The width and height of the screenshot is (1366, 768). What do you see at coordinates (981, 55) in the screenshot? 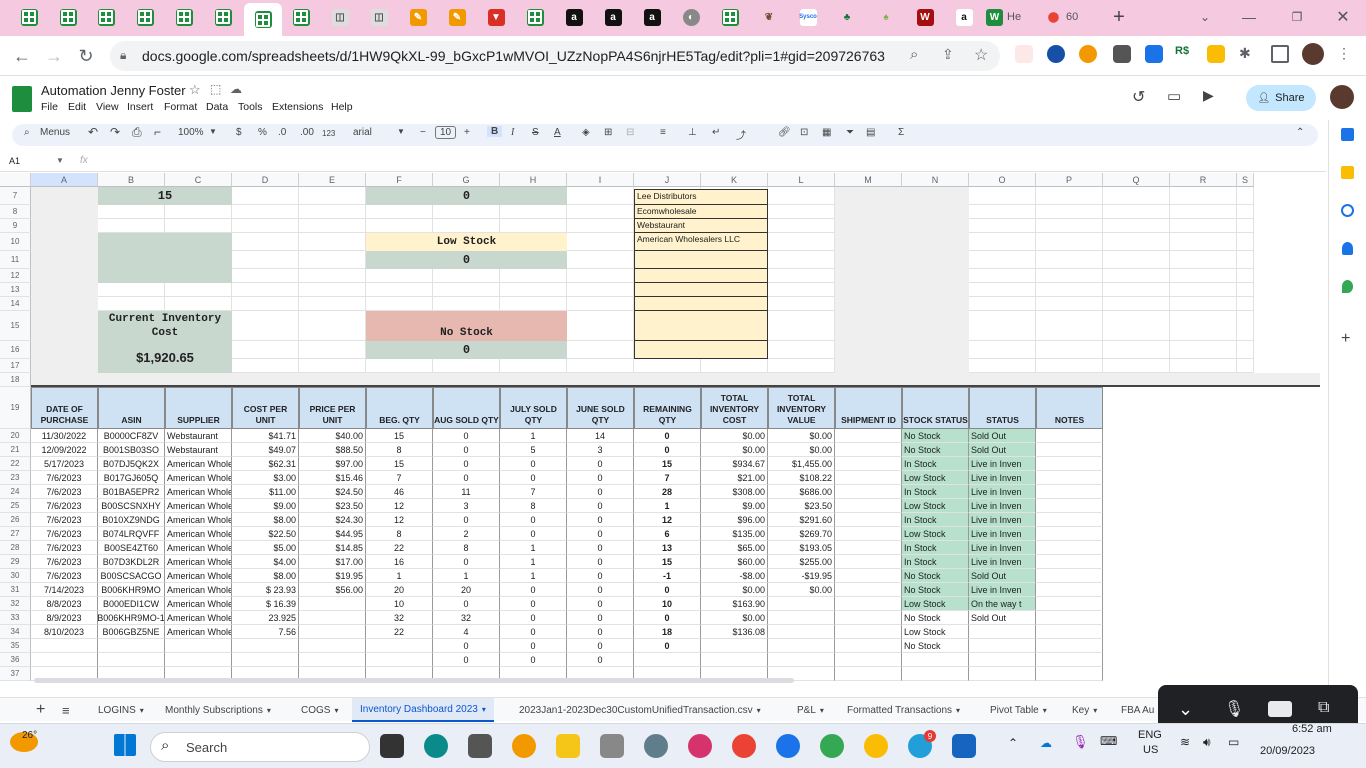
I see `bookmark-star-icon: ☆` at bounding box center [981, 55].